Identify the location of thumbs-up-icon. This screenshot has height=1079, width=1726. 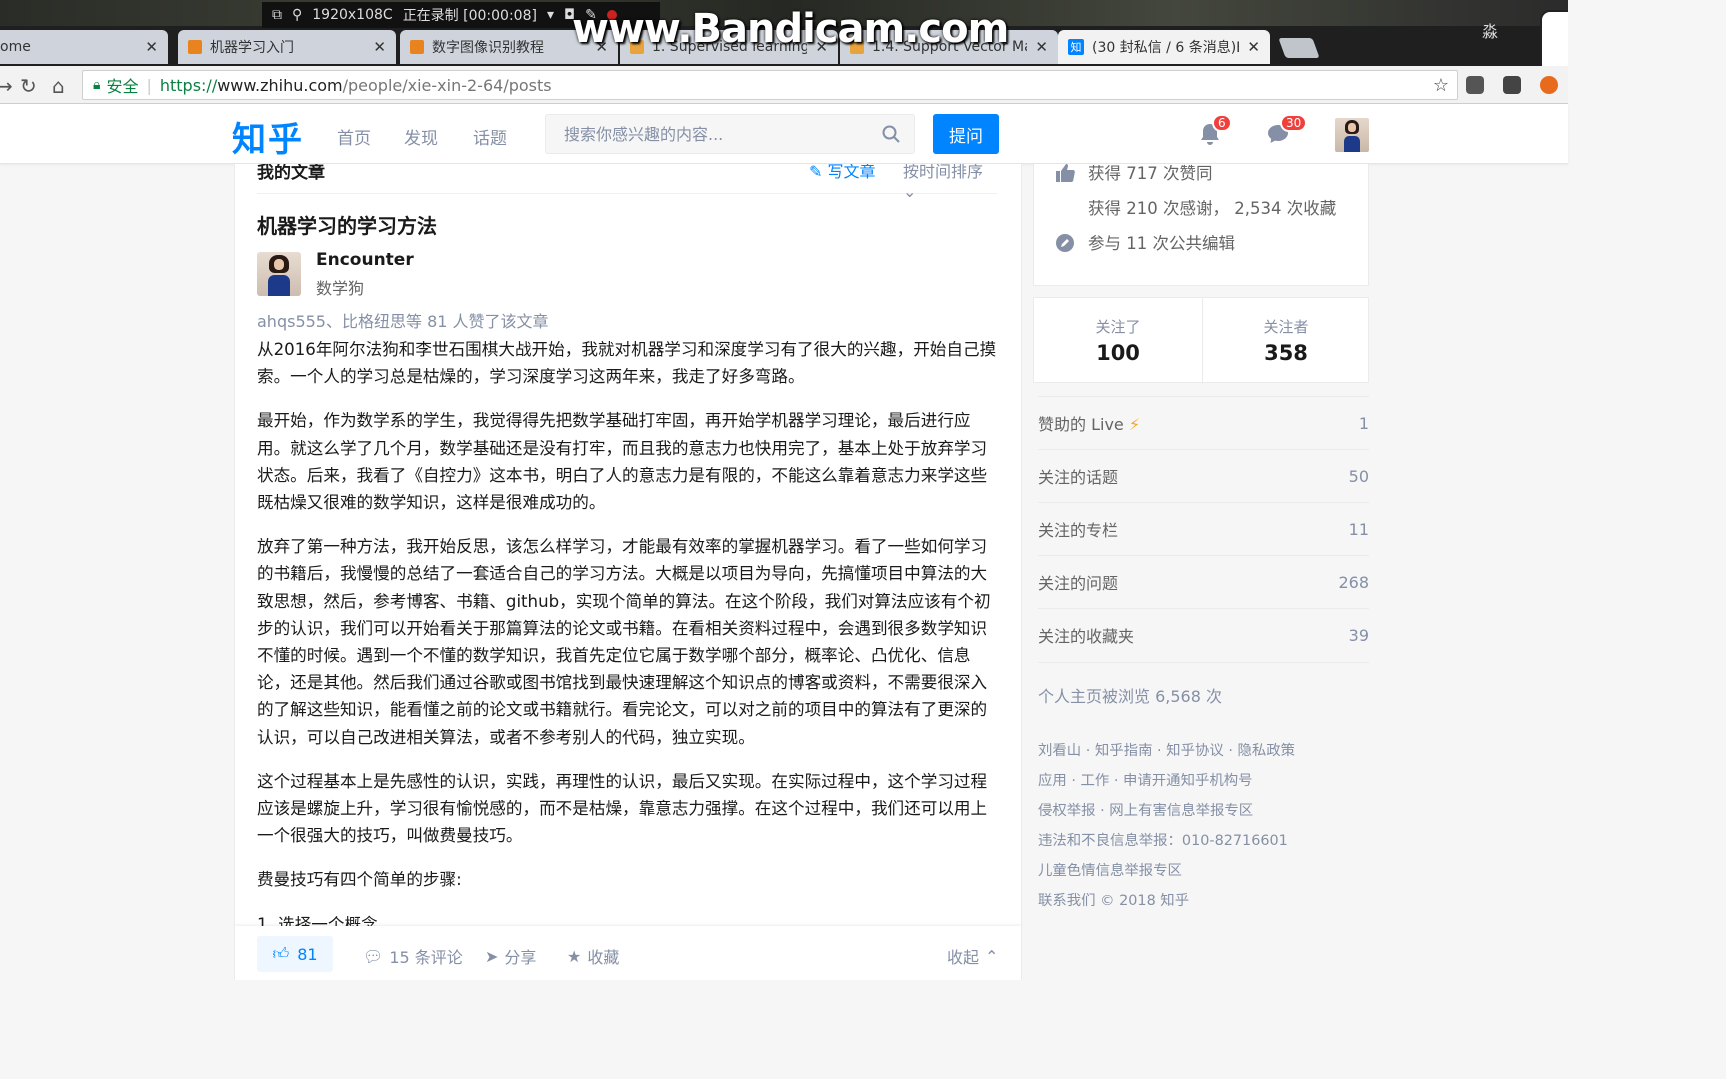
(1065, 173).